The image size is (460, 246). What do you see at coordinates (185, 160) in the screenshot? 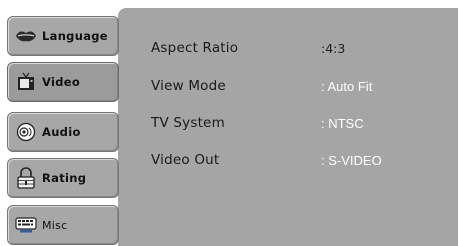
I see `setting-name-video-out: Video Out` at bounding box center [185, 160].